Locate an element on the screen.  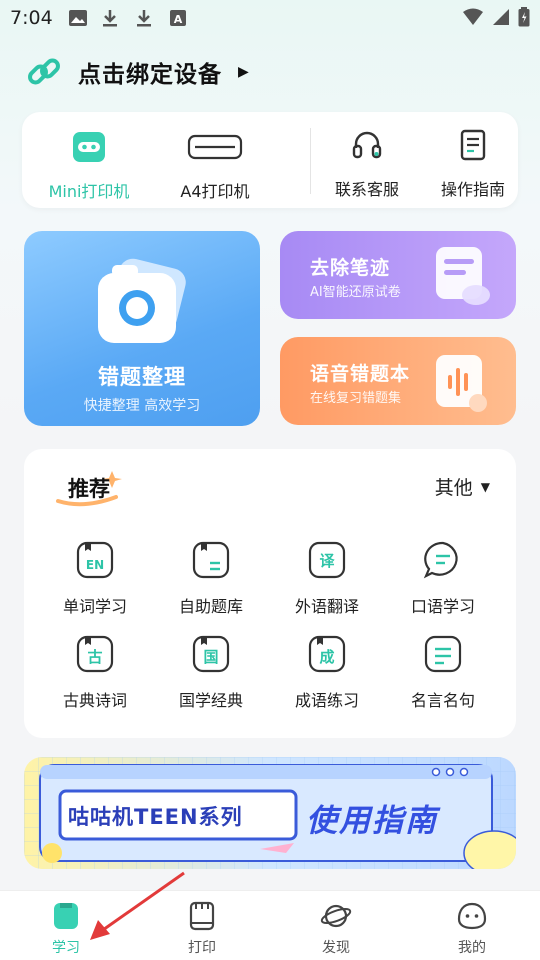
poetry-icon: 古 is located at coordinates (95, 654).